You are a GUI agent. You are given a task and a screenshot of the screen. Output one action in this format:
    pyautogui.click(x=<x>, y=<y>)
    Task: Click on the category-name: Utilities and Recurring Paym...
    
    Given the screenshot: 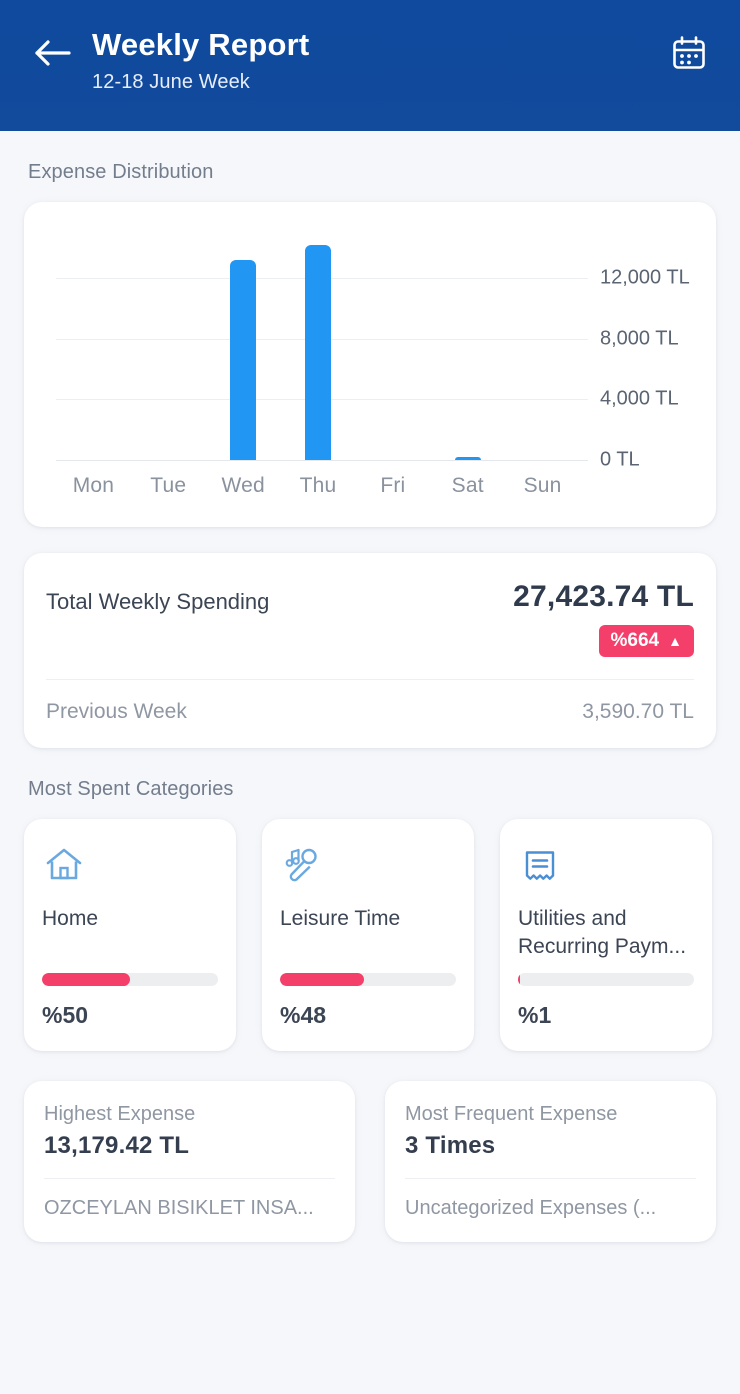 What is the action you would take?
    pyautogui.click(x=602, y=932)
    